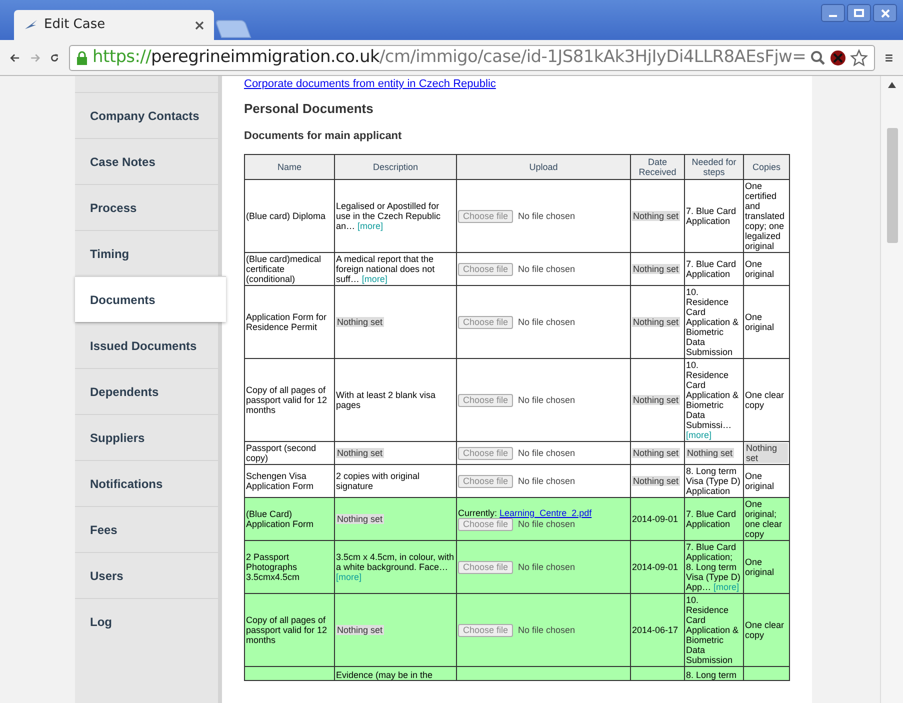  I want to click on column-header: Copies, so click(767, 167).